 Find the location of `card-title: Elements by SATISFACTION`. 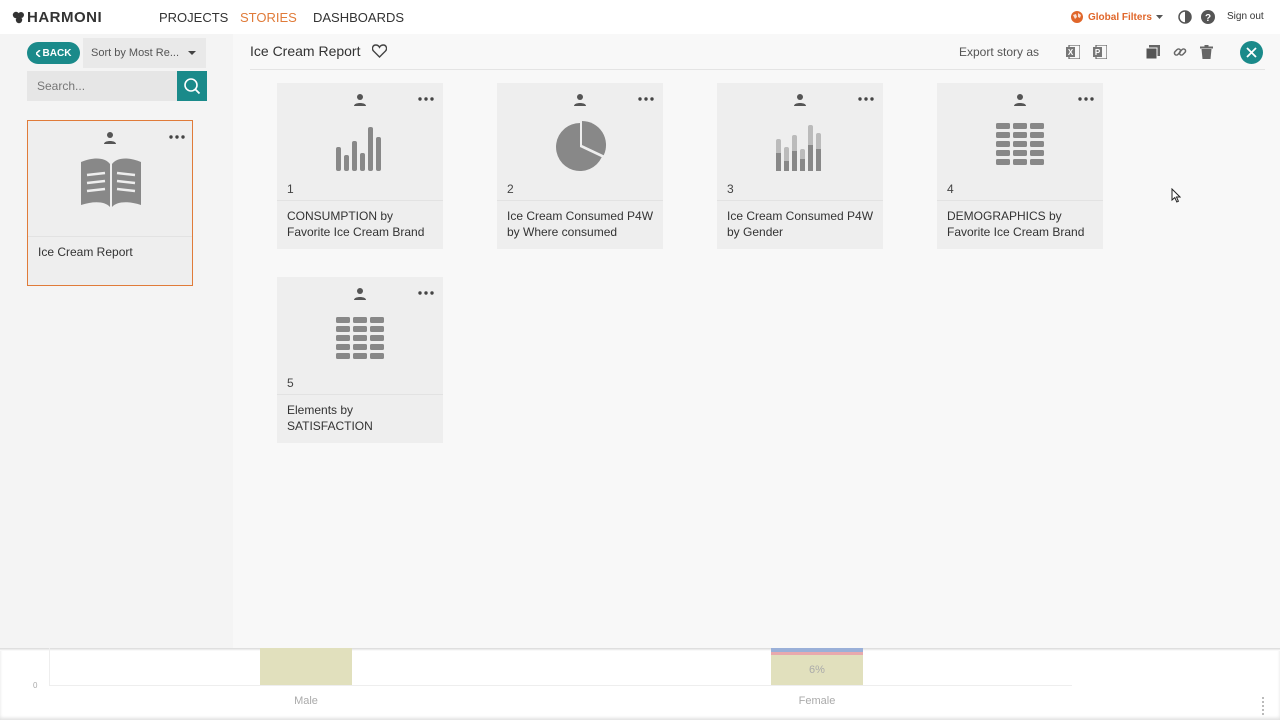

card-title: Elements by SATISFACTION is located at coordinates (330, 418).